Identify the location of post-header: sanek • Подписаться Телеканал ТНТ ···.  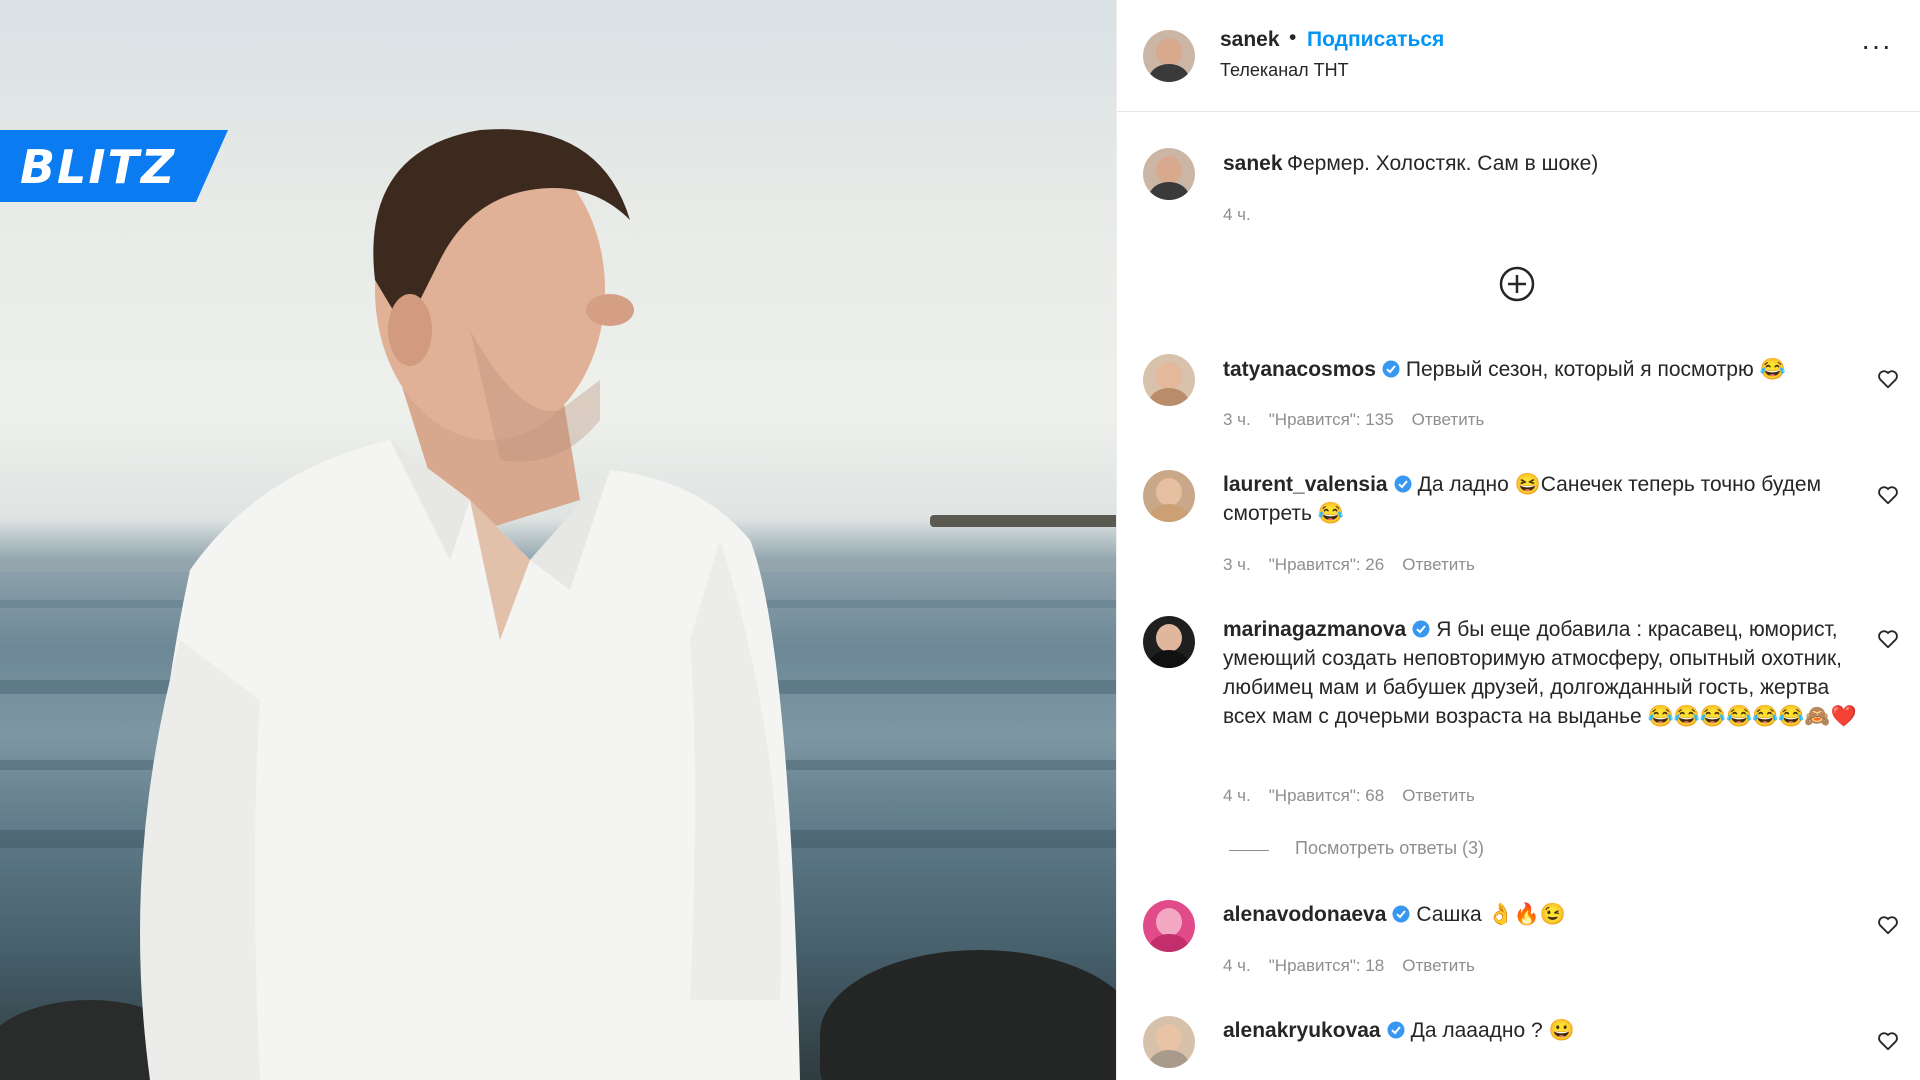
(1518, 56).